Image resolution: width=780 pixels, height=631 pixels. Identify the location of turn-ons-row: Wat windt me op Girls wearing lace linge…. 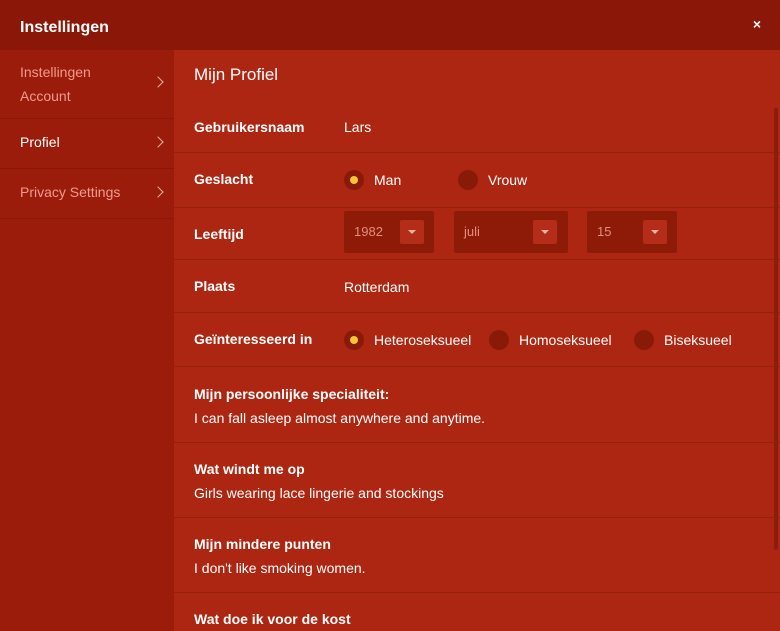
(477, 480).